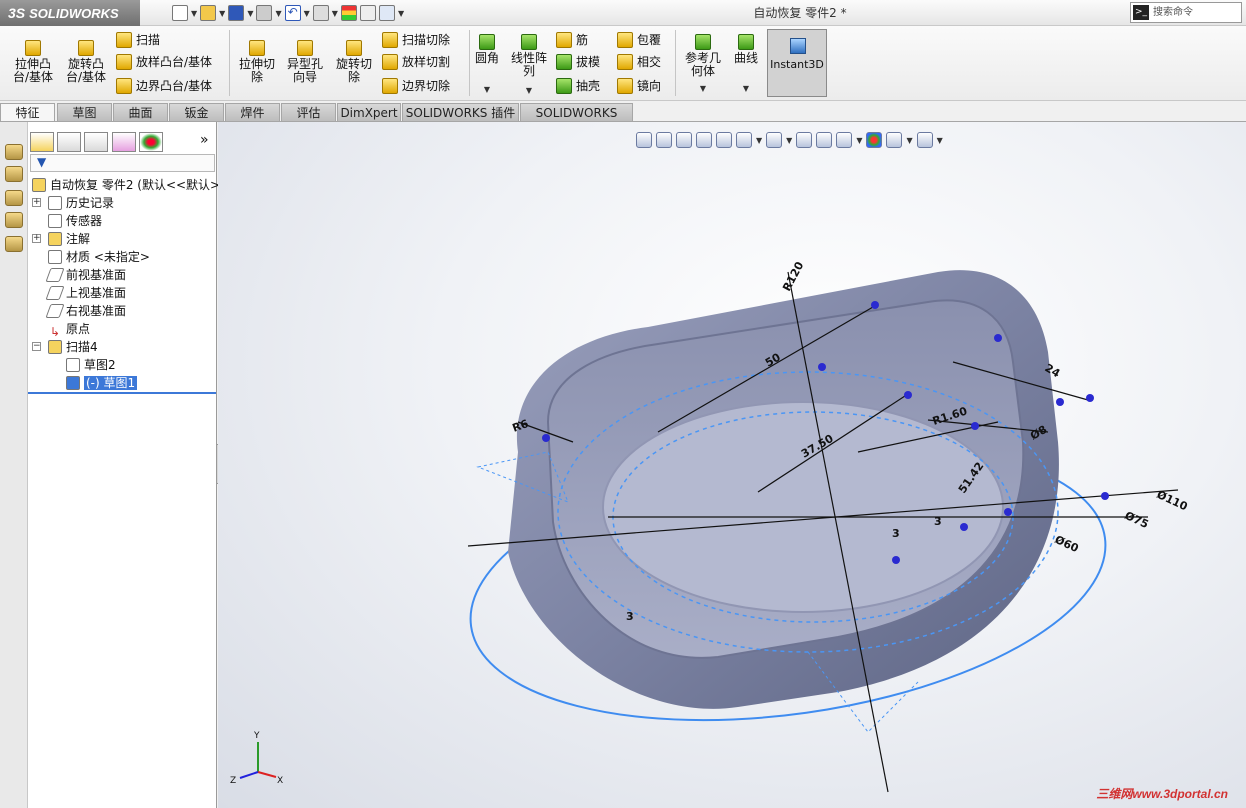 The image size is (1246, 808). Describe the element at coordinates (576, 120) in the screenshot. I see `tab-solidworks-mbd: SOLIDWORKS MBD` at that location.